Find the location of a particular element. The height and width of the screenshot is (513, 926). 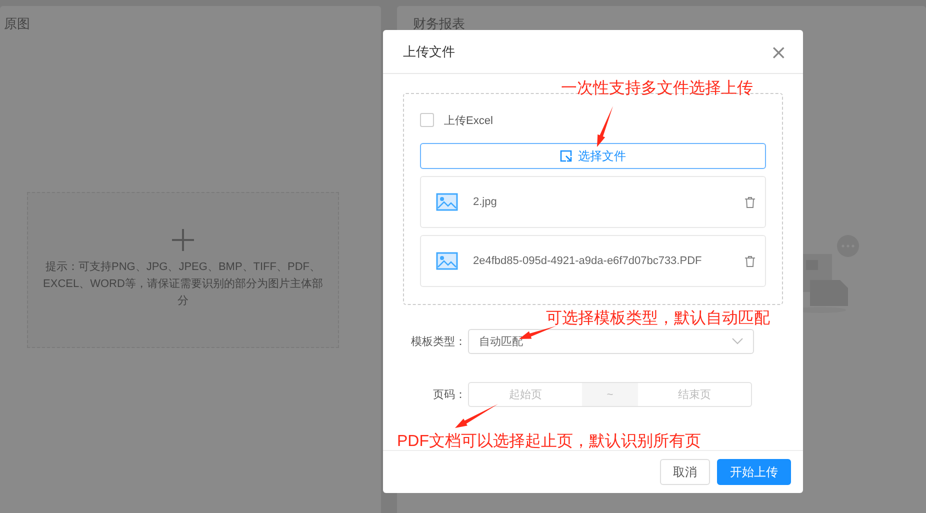

start-page-field: 起始页 is located at coordinates (525, 394).